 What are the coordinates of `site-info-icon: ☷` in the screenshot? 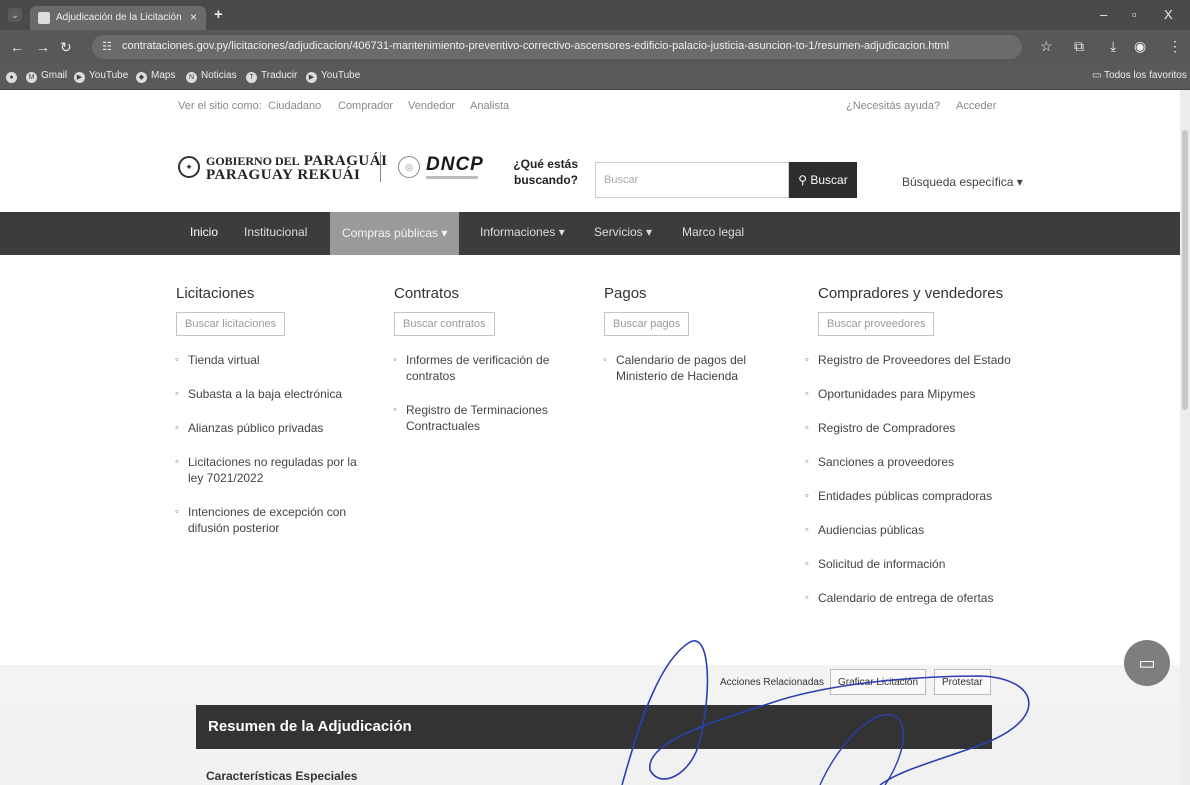 It's located at (107, 46).